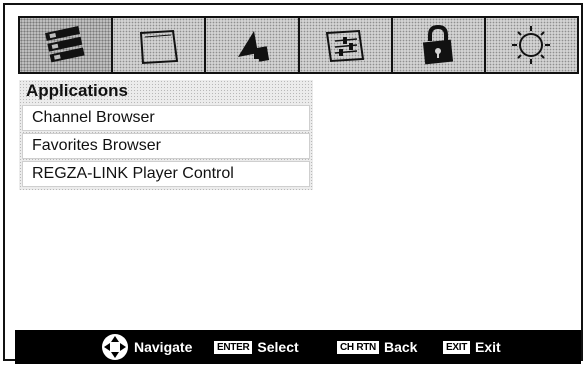 This screenshot has width=587, height=366. What do you see at coordinates (163, 347) in the screenshot?
I see `navigate-label: Navigate` at bounding box center [163, 347].